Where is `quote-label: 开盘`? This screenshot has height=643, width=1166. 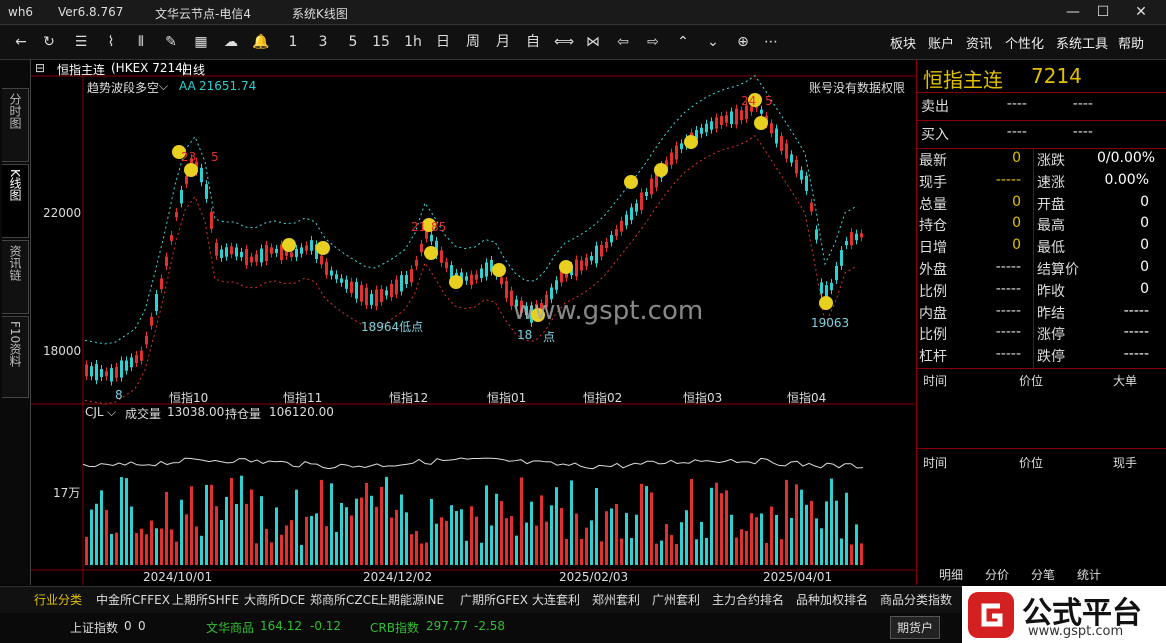
quote-label: 开盘 is located at coordinates (1051, 204).